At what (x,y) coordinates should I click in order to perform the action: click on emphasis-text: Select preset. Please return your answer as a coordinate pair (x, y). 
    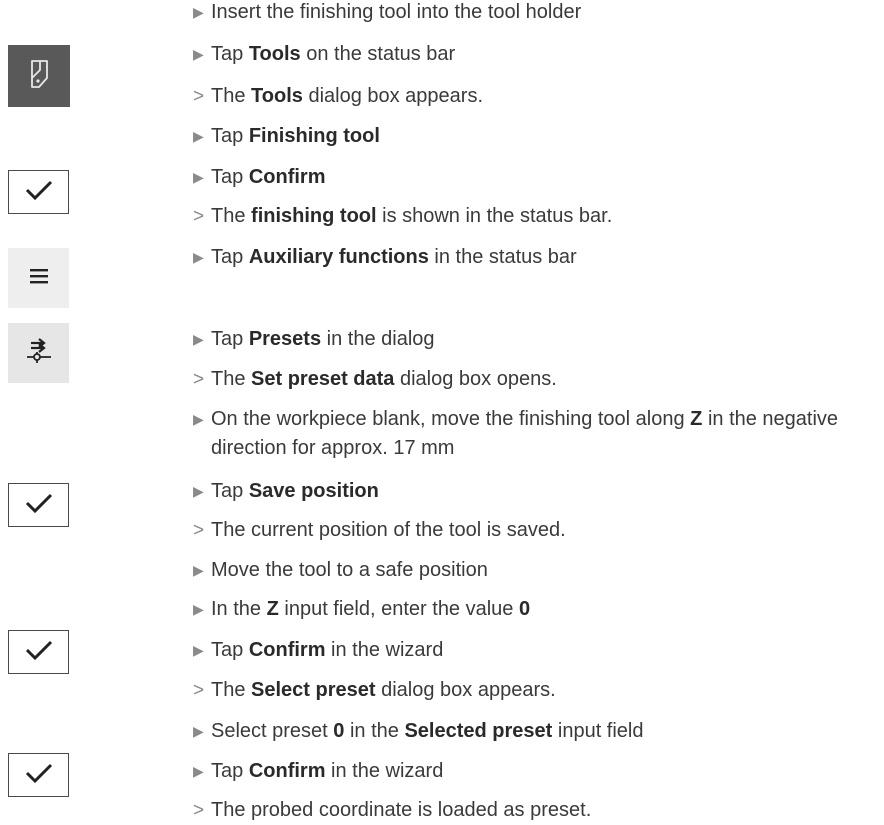
    Looking at the image, I should click on (313, 690).